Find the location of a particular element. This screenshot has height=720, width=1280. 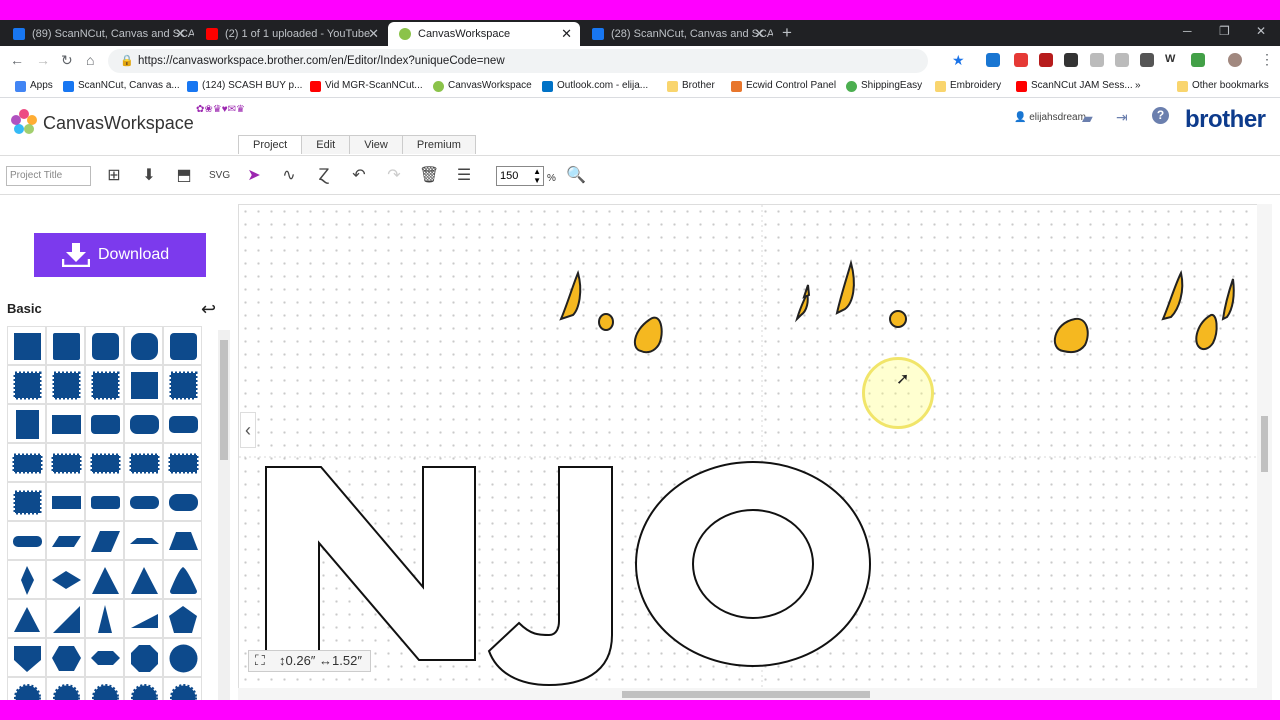

shape-shield is located at coordinates (26, 657).